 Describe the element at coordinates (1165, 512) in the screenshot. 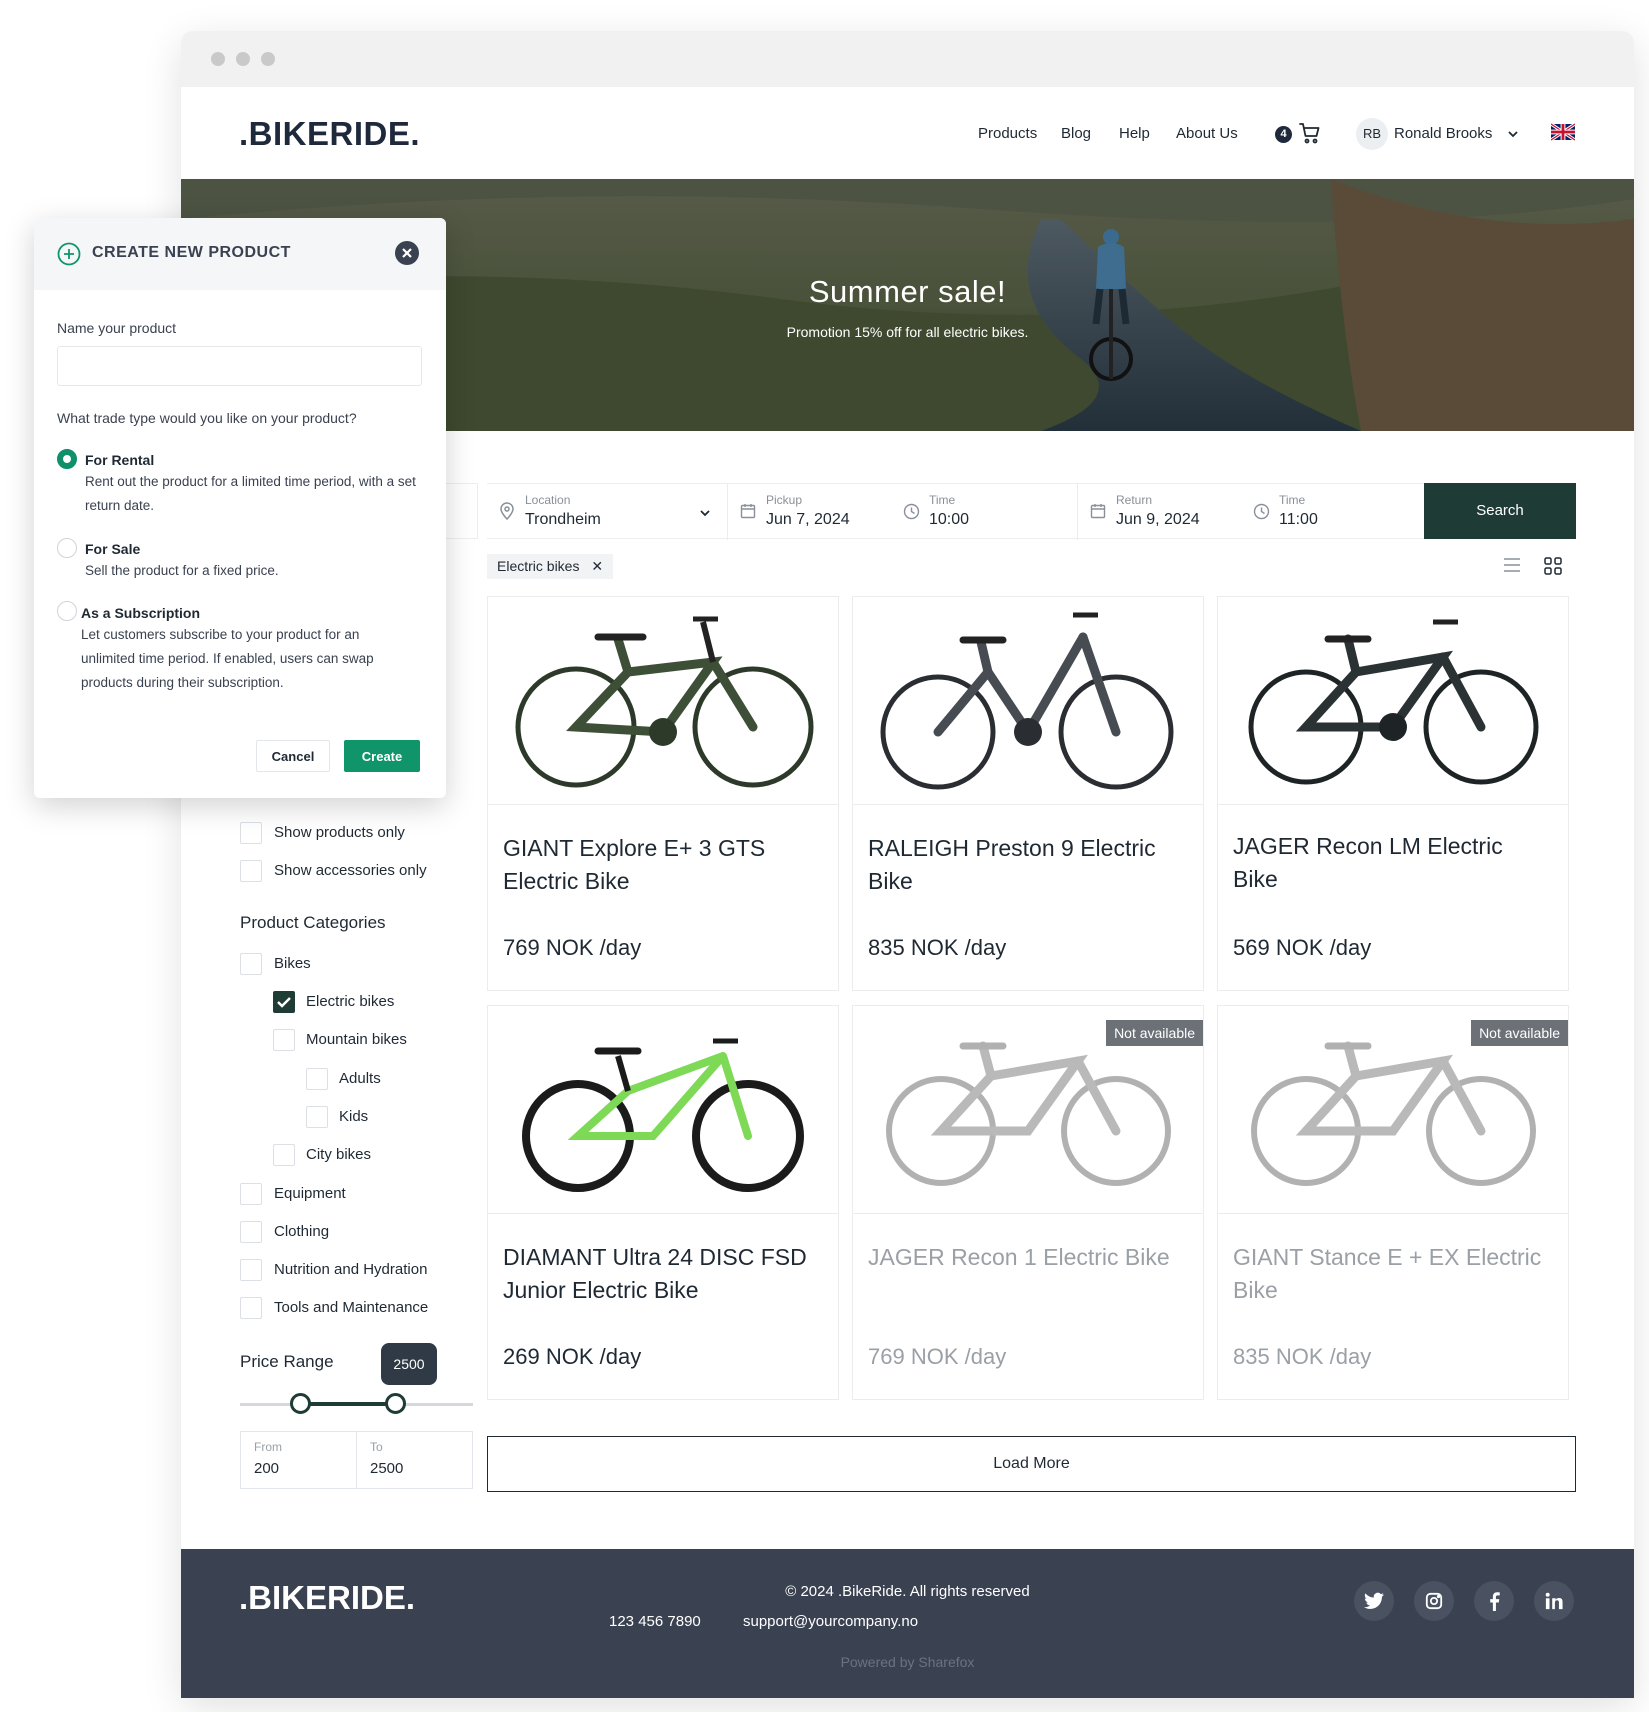

I see `return-date-field: Return Jun 9, 2024` at that location.